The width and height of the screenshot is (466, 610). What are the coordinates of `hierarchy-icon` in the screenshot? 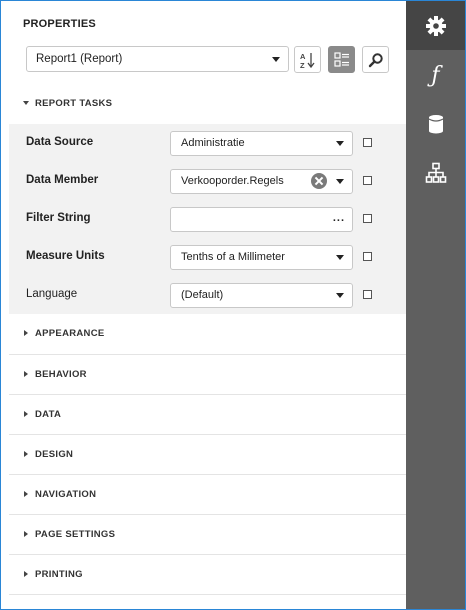 It's located at (435, 172).